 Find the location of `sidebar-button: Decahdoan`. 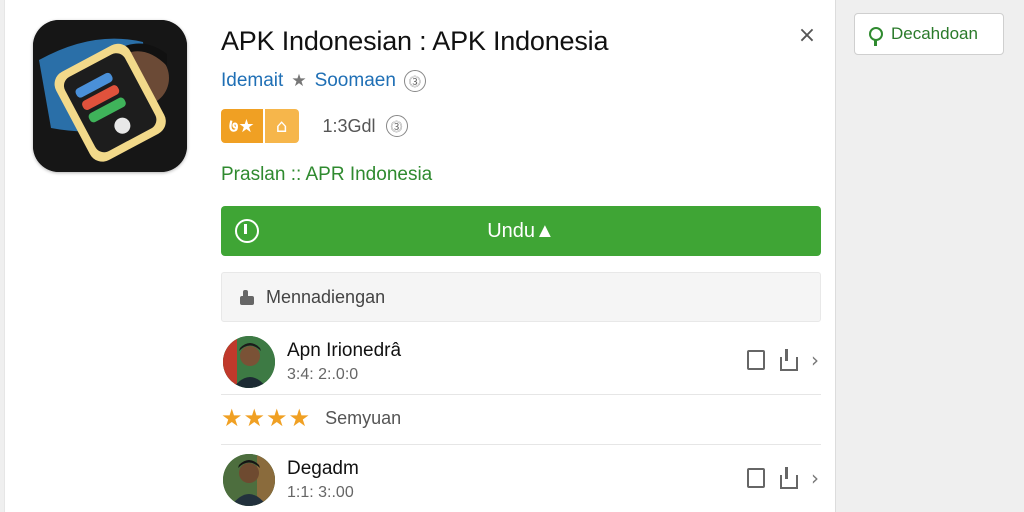

sidebar-button: Decahdoan is located at coordinates (929, 34).